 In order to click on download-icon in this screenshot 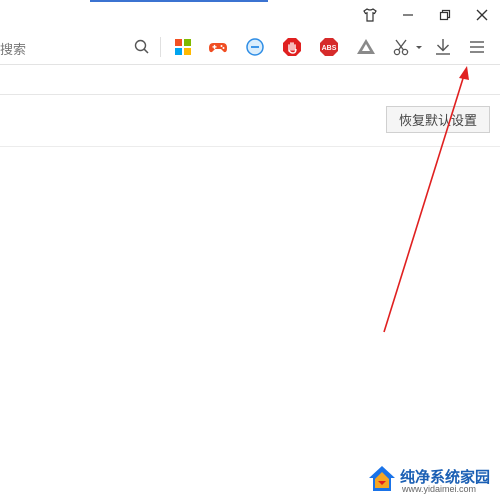, I will do `click(443, 47)`.